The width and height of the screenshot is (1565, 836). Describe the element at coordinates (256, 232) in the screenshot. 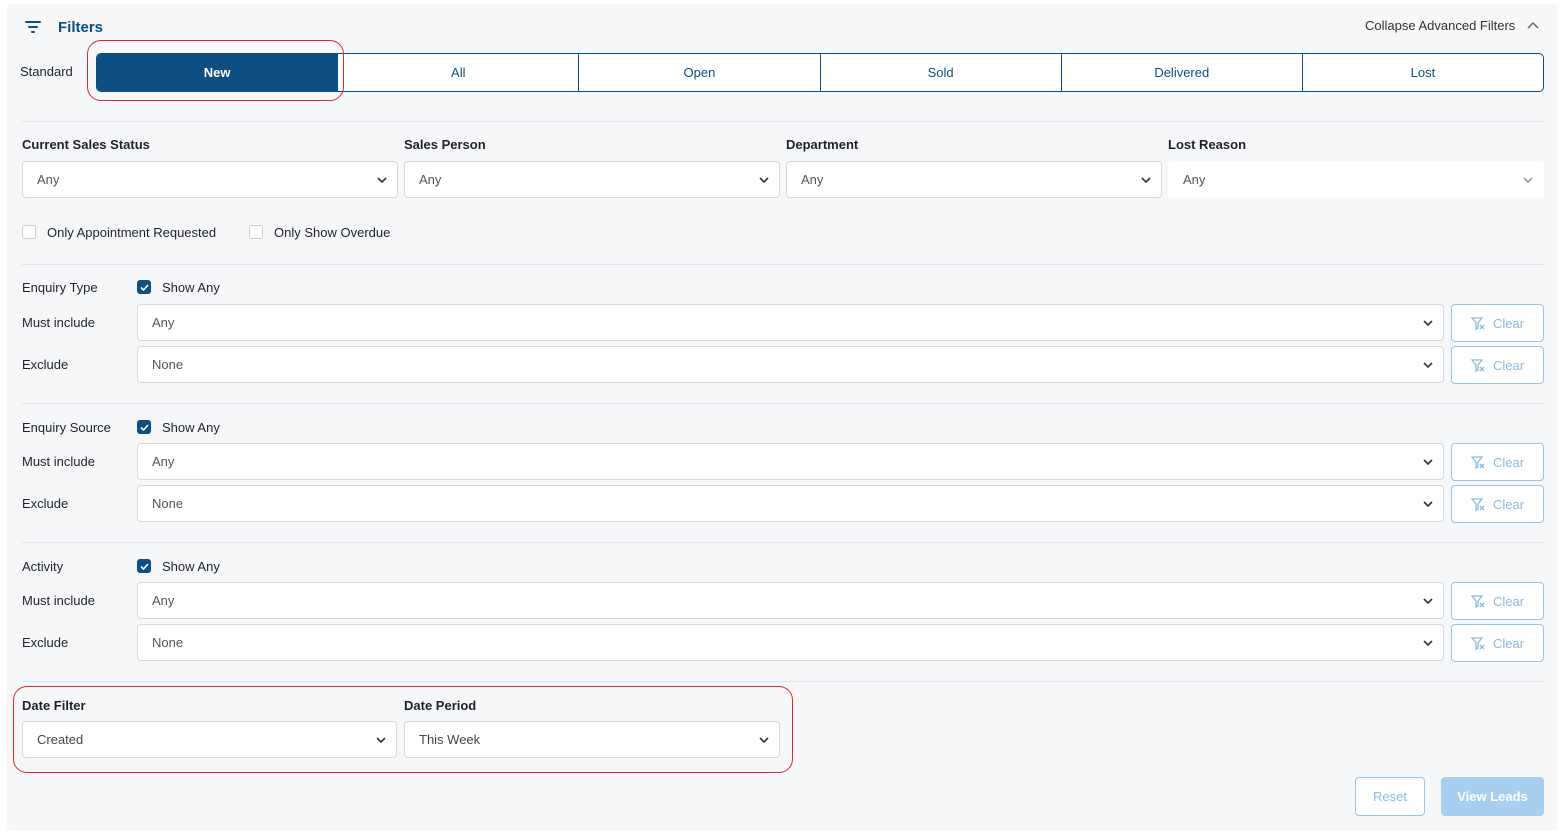

I see `only-overdue-checkbox` at that location.